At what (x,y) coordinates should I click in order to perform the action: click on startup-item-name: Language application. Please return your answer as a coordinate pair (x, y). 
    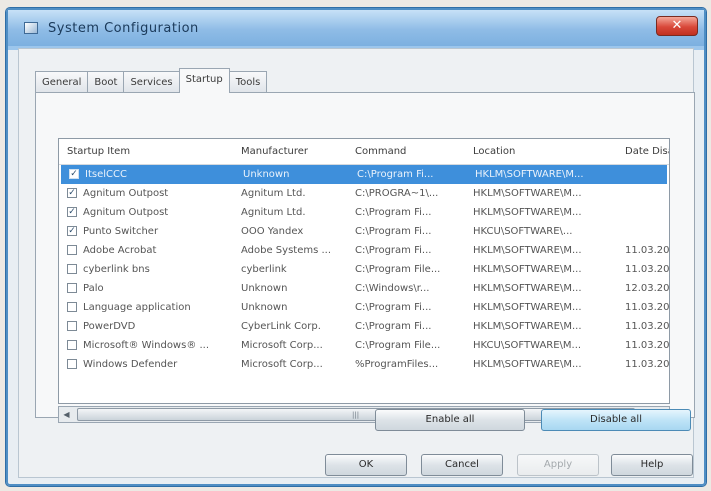
    Looking at the image, I should click on (137, 307).